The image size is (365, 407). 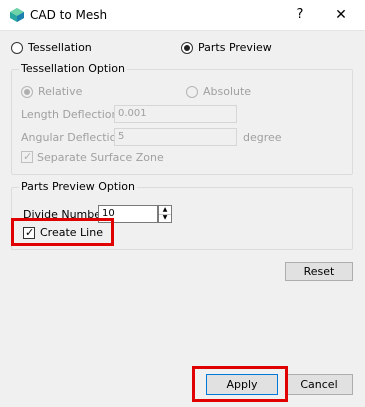 What do you see at coordinates (341, 15) in the screenshot?
I see `close-button: ✕` at bounding box center [341, 15].